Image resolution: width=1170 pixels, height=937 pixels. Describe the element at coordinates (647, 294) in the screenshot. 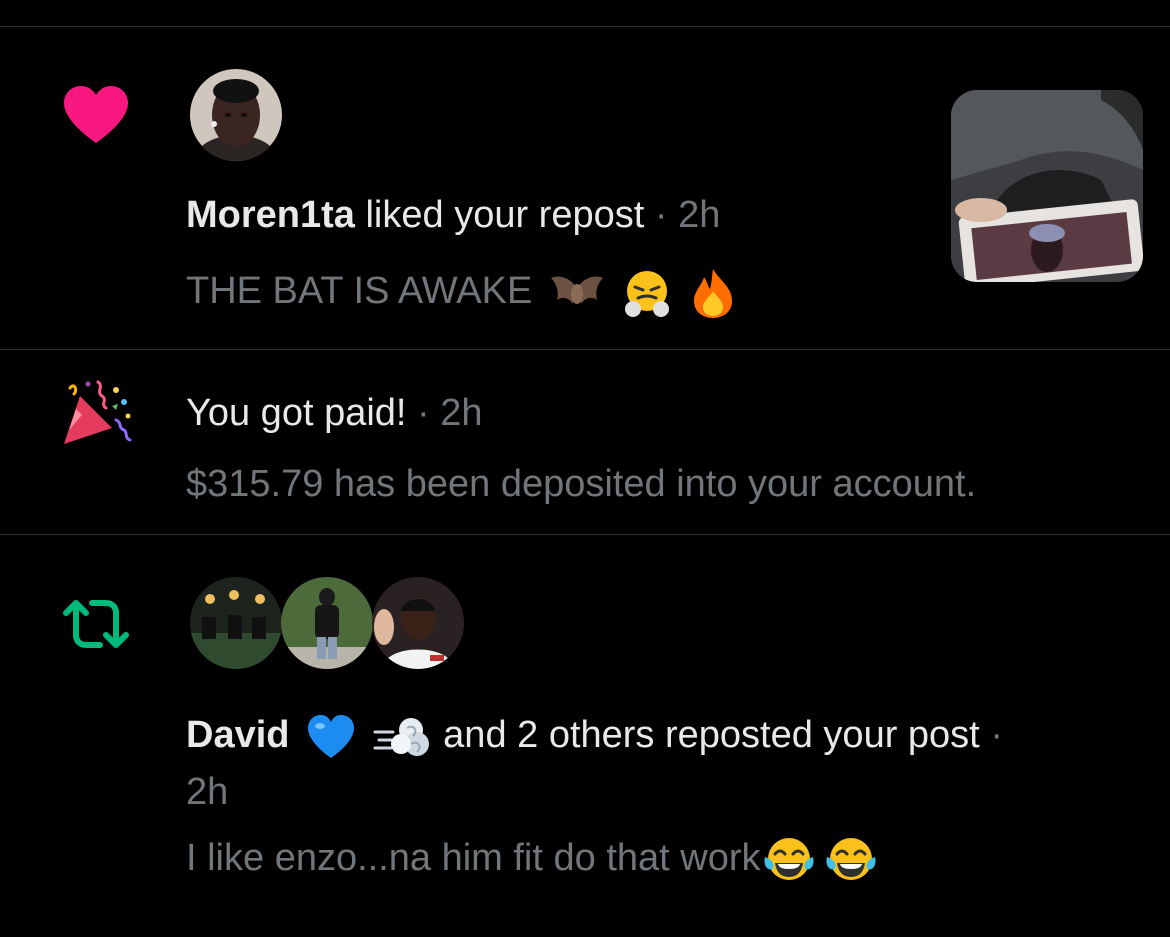

I see `steam-nose-face-emoji` at that location.